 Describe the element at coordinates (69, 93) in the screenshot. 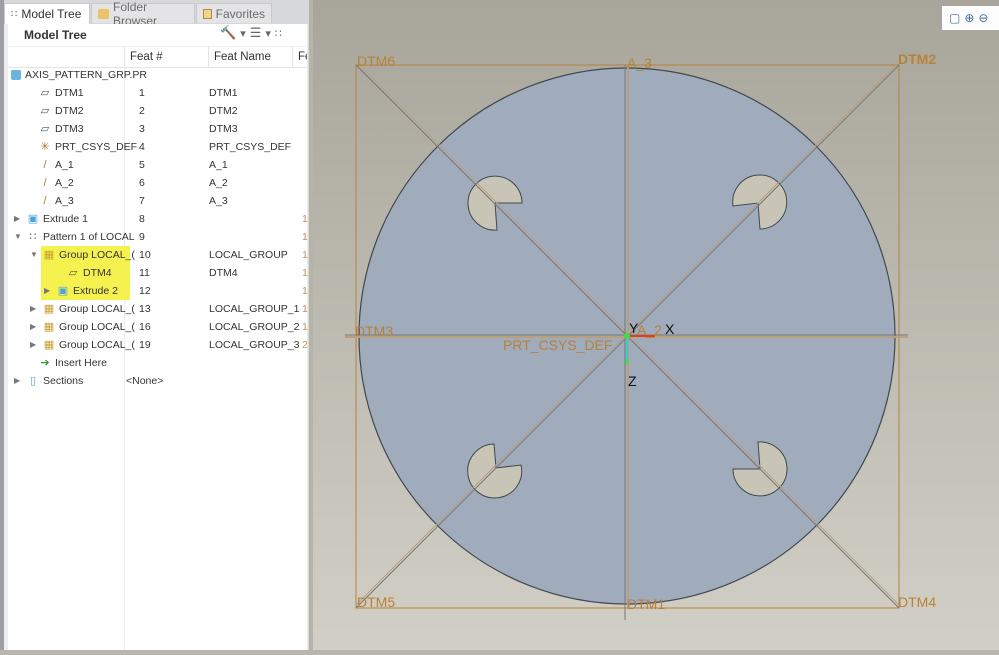

I see `tree-row-label: DTM1` at that location.